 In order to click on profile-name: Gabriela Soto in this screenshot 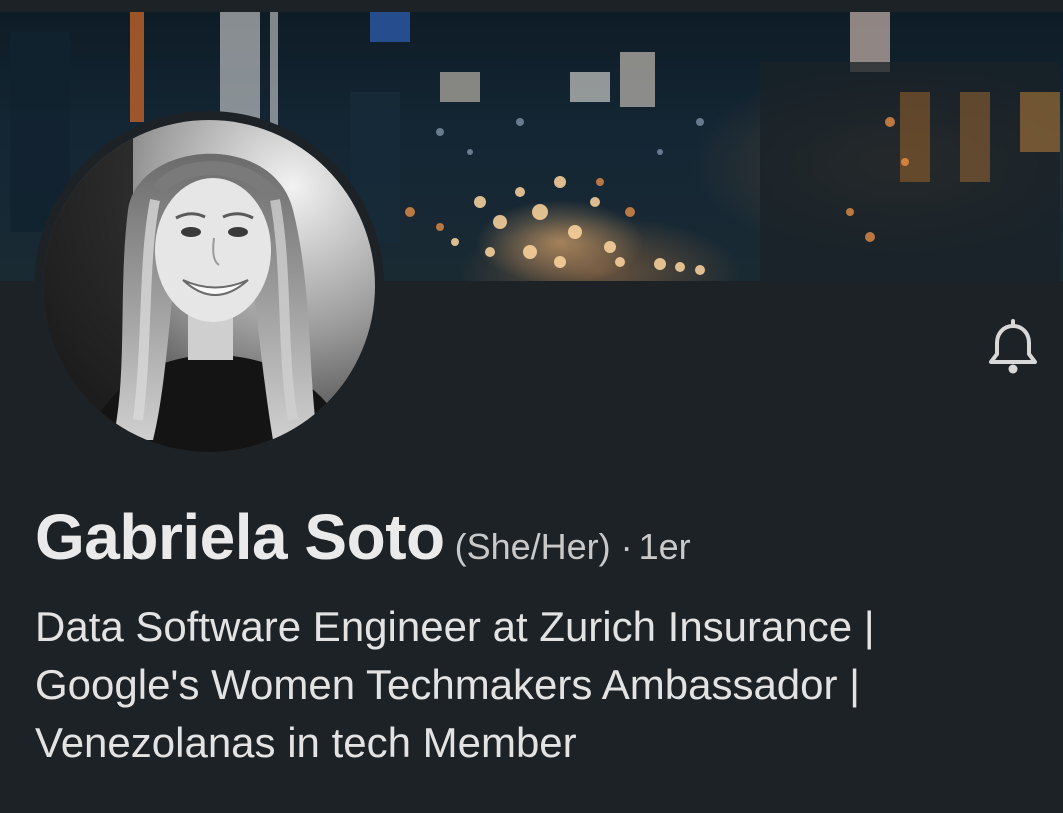, I will do `click(240, 537)`.